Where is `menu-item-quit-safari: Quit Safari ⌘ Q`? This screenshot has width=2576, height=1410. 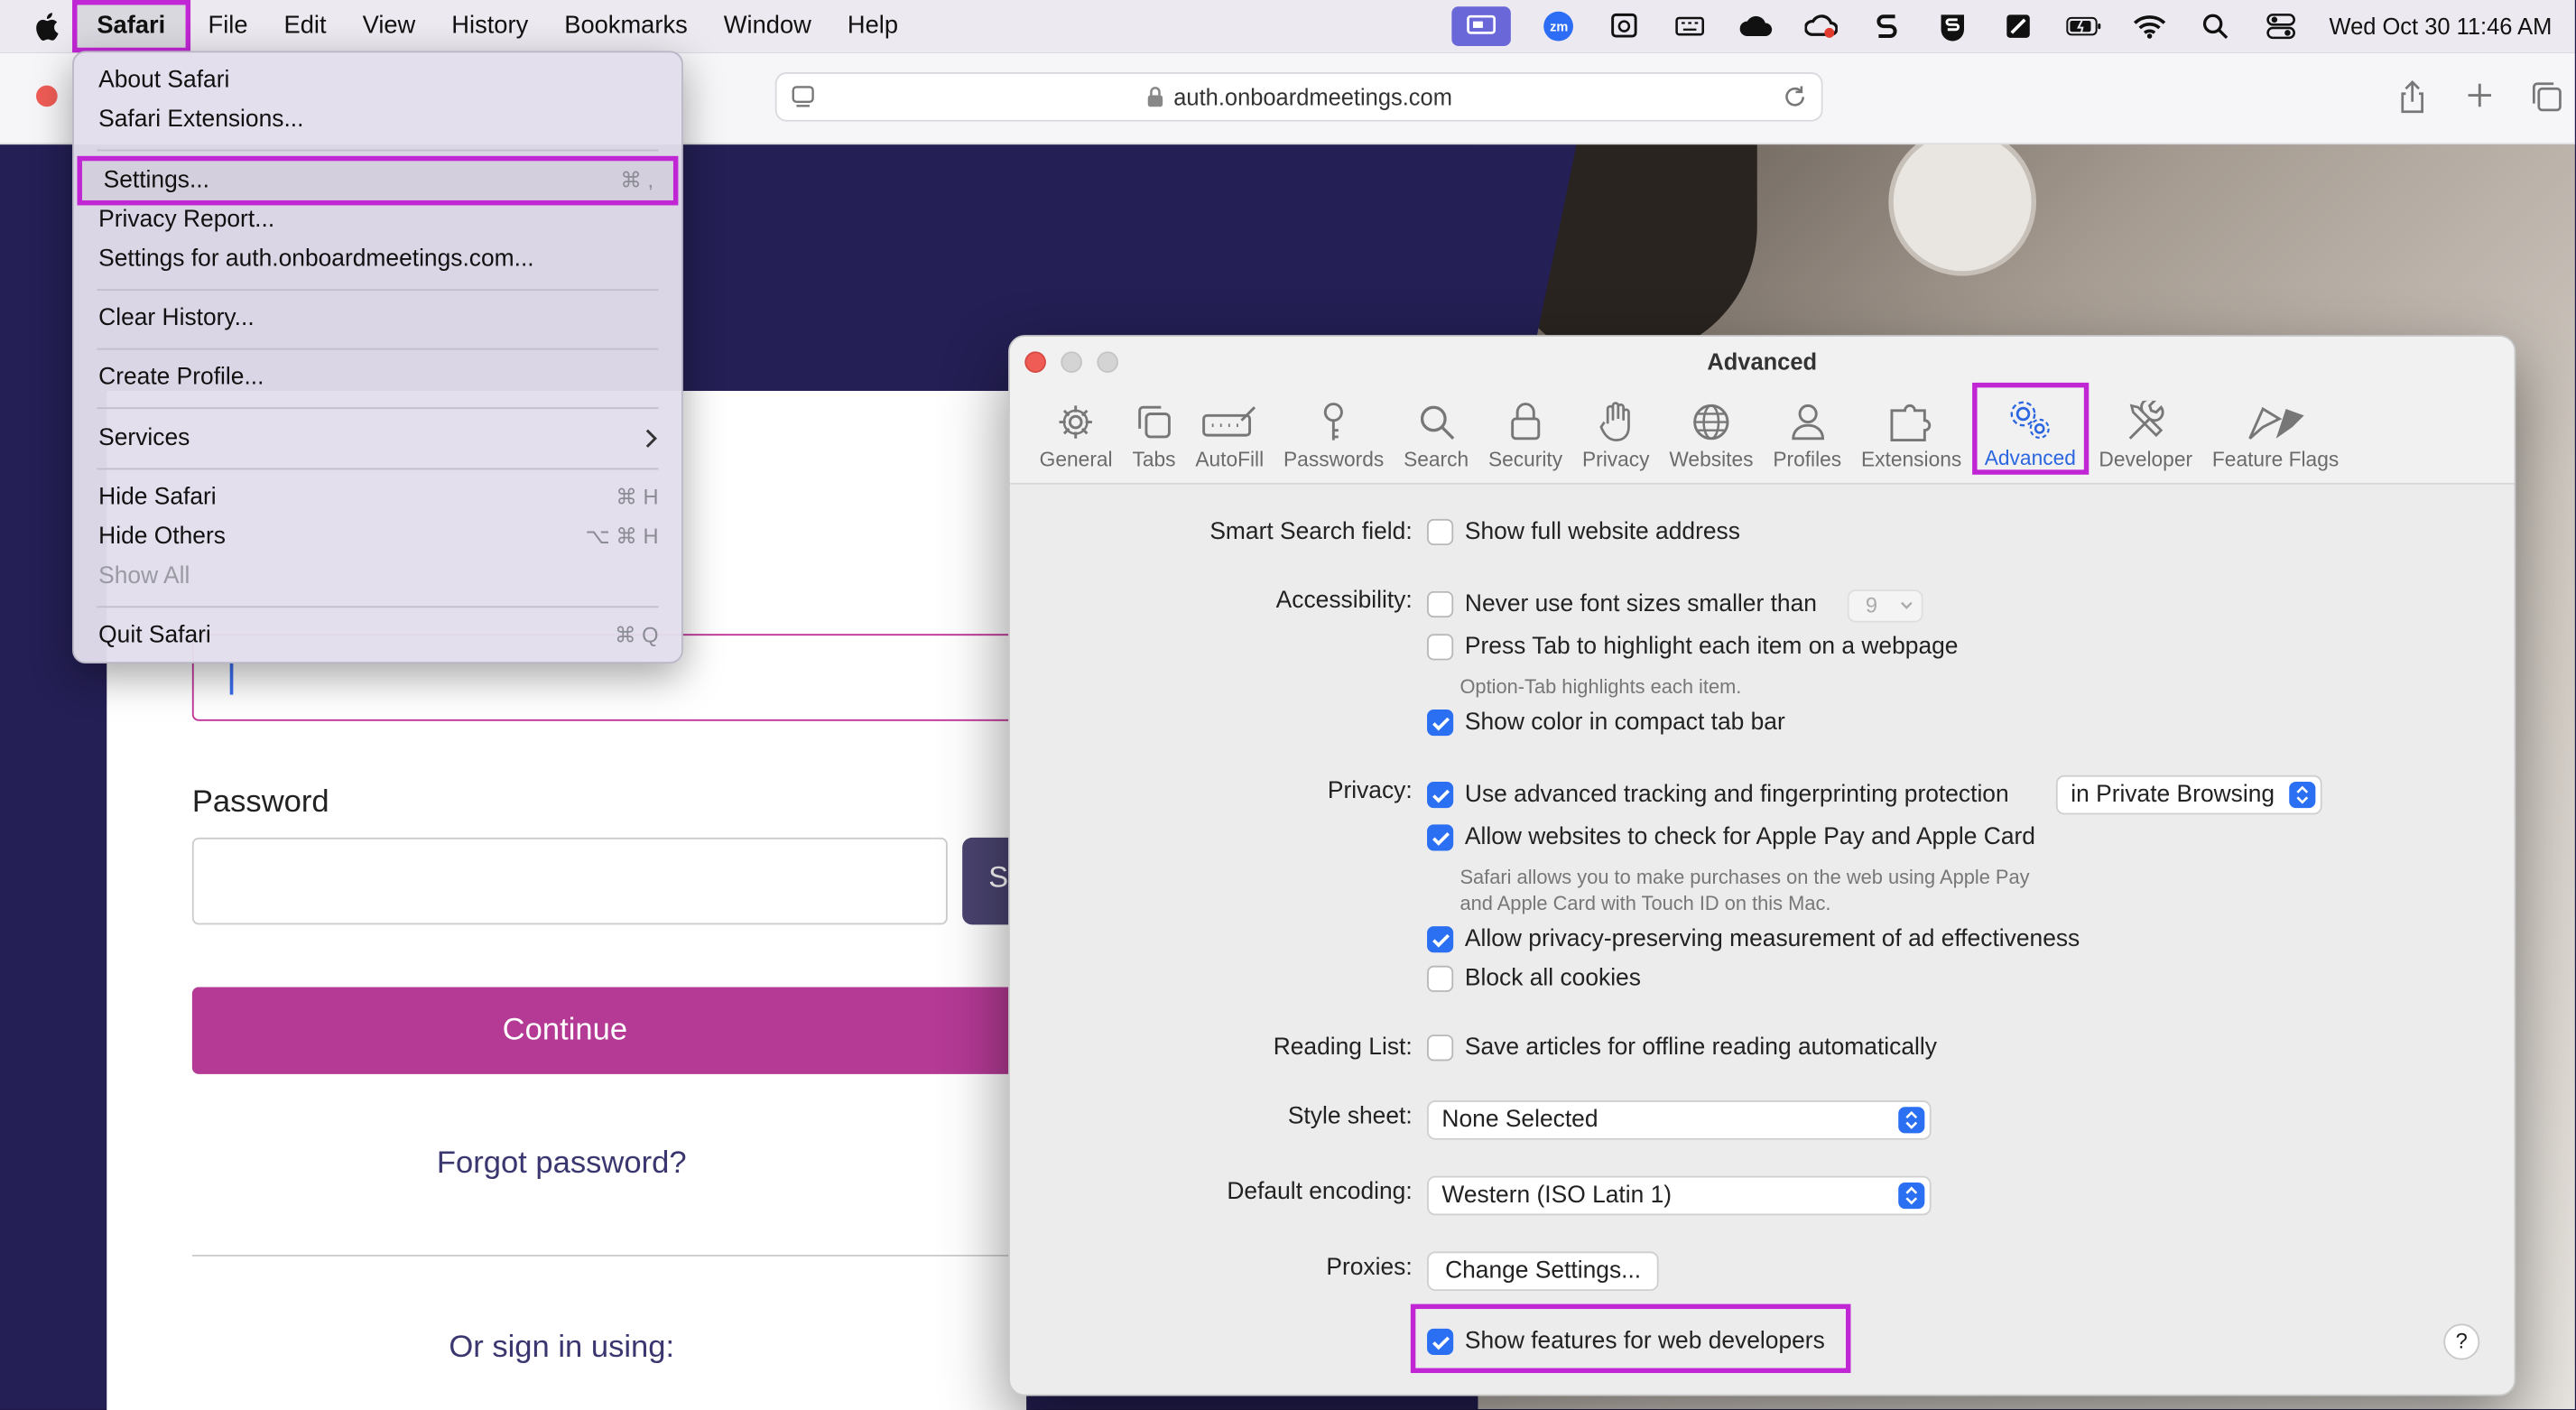
menu-item-quit-safari: Quit Safari ⌘ Q is located at coordinates (378, 635).